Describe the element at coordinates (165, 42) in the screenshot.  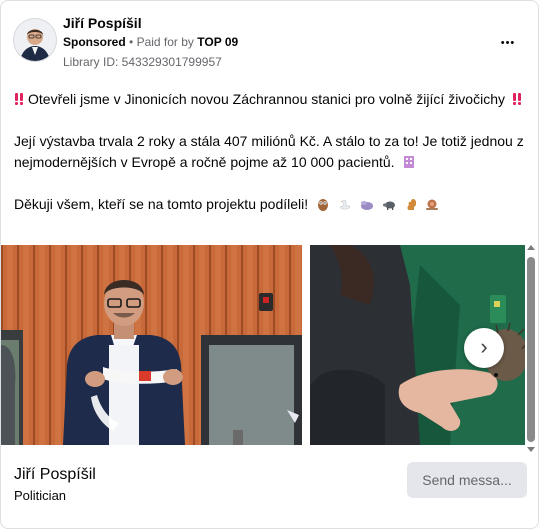
I see `paid-for-prefix: Paid for by` at that location.